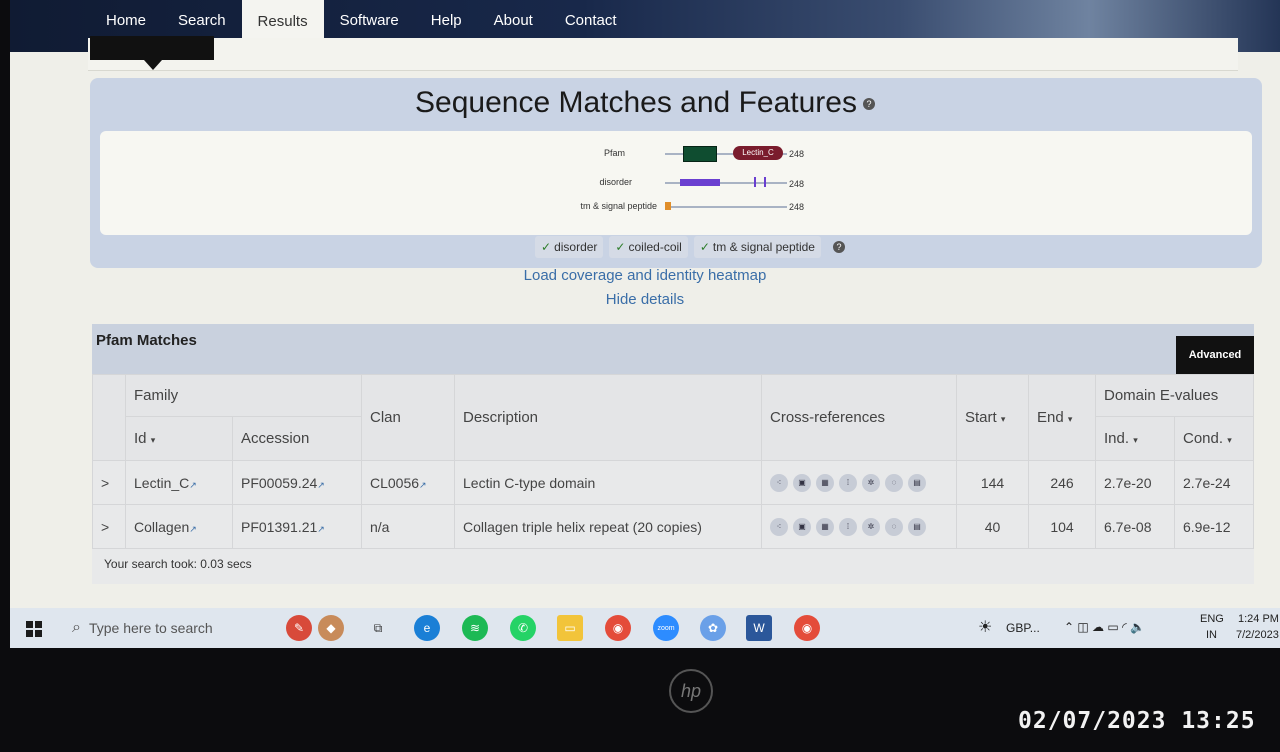 This screenshot has height=752, width=1280. Describe the element at coordinates (297, 526) in the screenshot. I see `accession-link: PF01391.21↗` at that location.